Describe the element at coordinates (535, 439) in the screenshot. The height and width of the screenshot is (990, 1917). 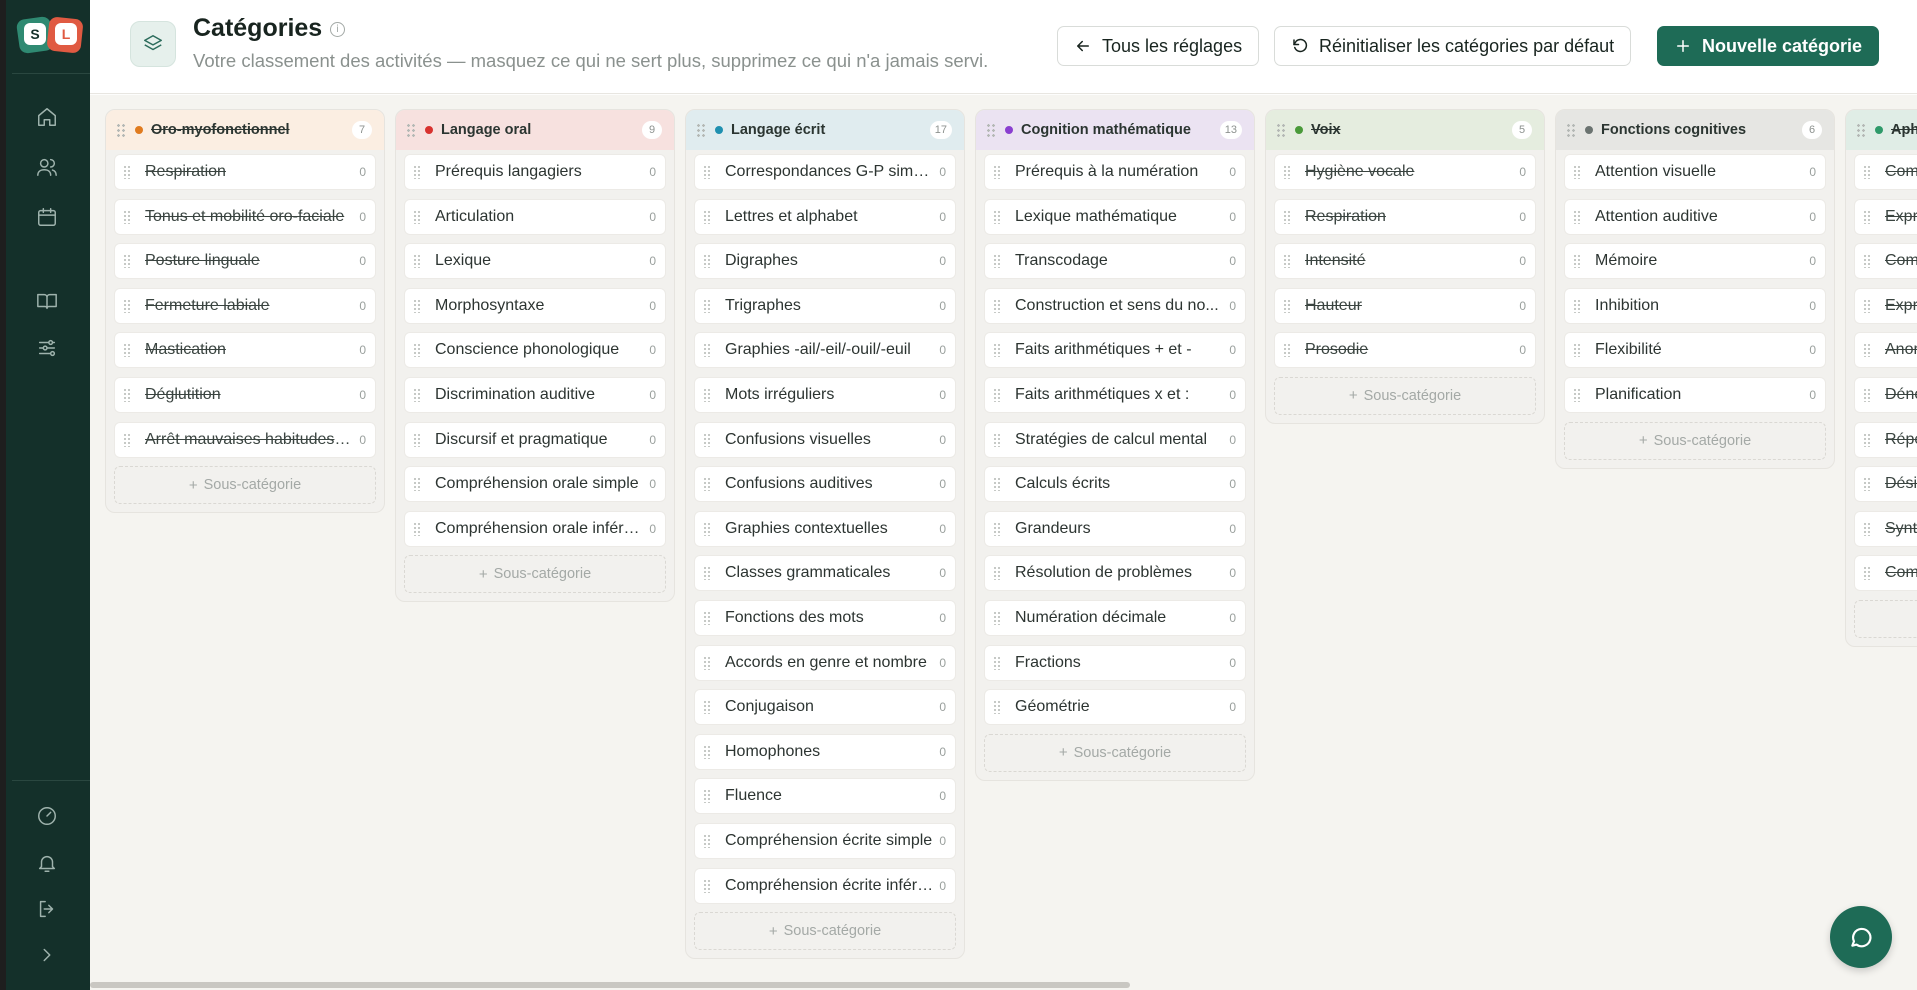
I see `subcategory-item: Discursif et pragmatique 0` at that location.